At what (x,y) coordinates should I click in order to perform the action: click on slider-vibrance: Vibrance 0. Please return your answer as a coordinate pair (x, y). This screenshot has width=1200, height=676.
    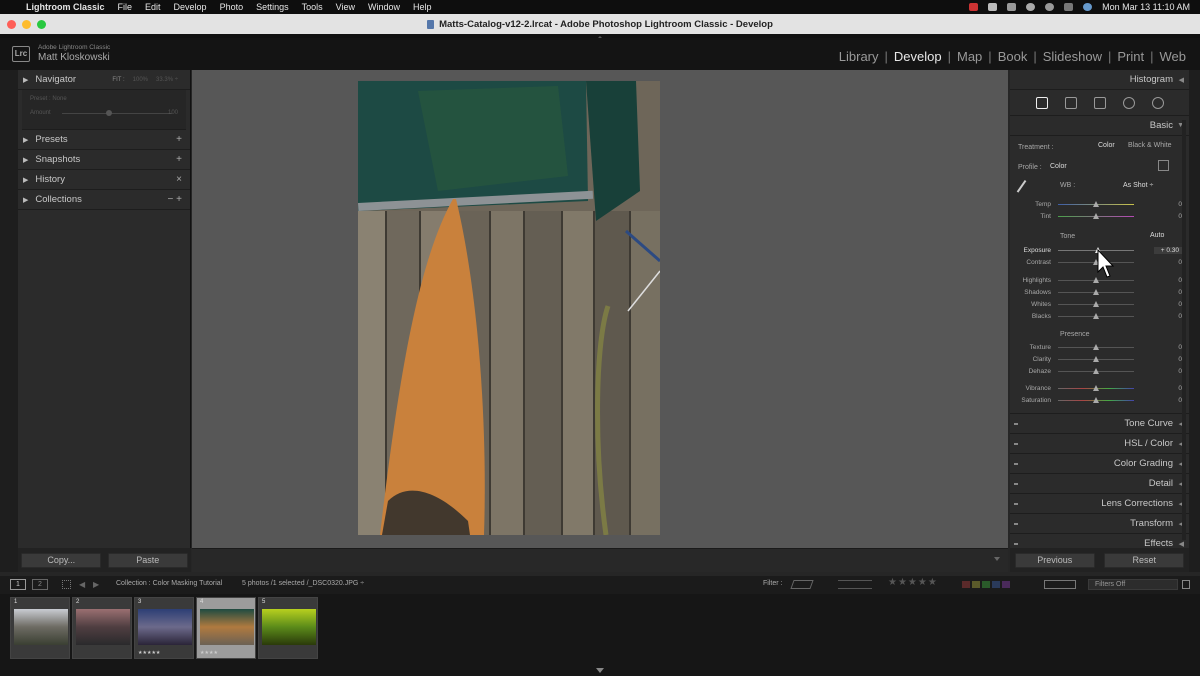
    Looking at the image, I should click on (1099, 388).